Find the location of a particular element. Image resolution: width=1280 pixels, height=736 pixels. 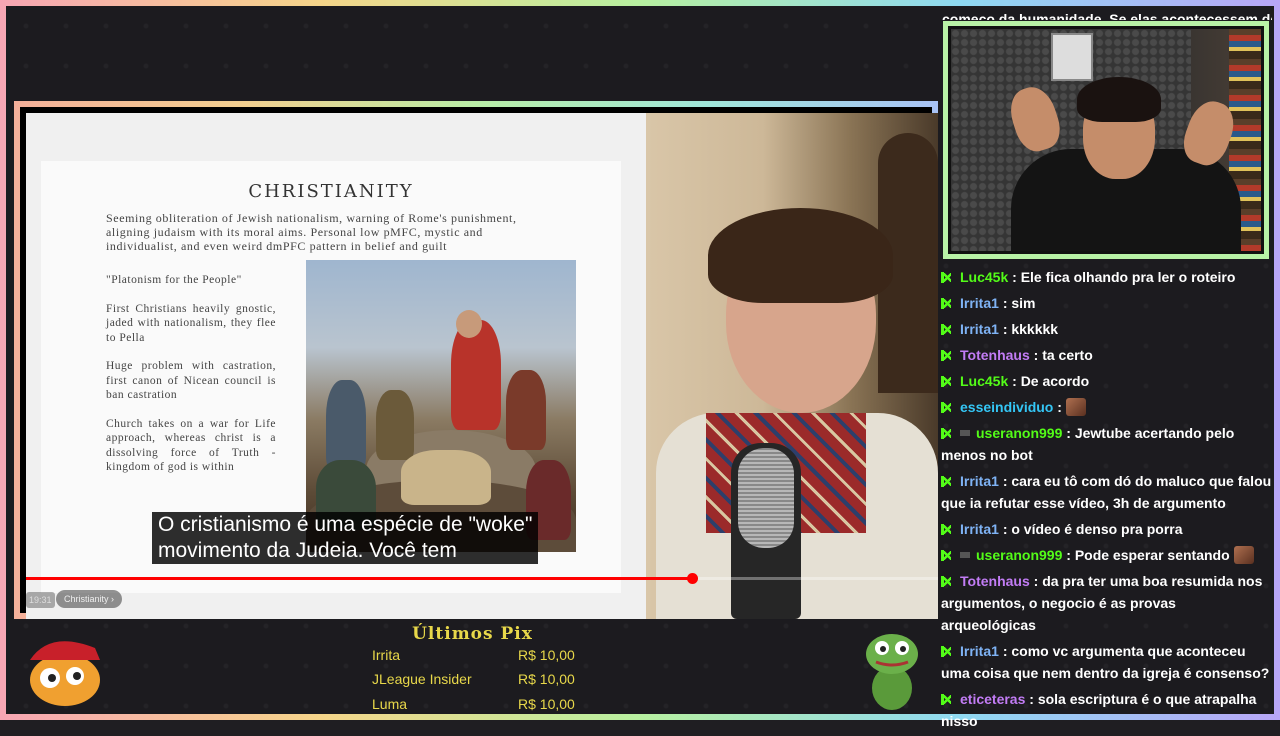

chat-username: eticeteras is located at coordinates (992, 699).